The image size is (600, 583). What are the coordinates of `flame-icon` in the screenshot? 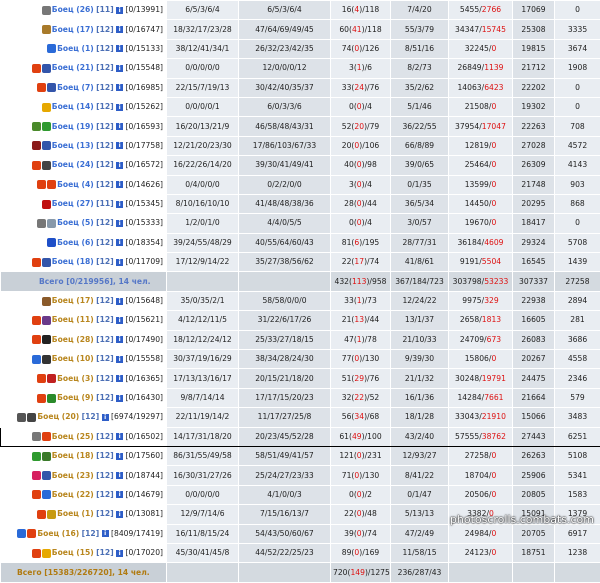 It's located at (31, 533).